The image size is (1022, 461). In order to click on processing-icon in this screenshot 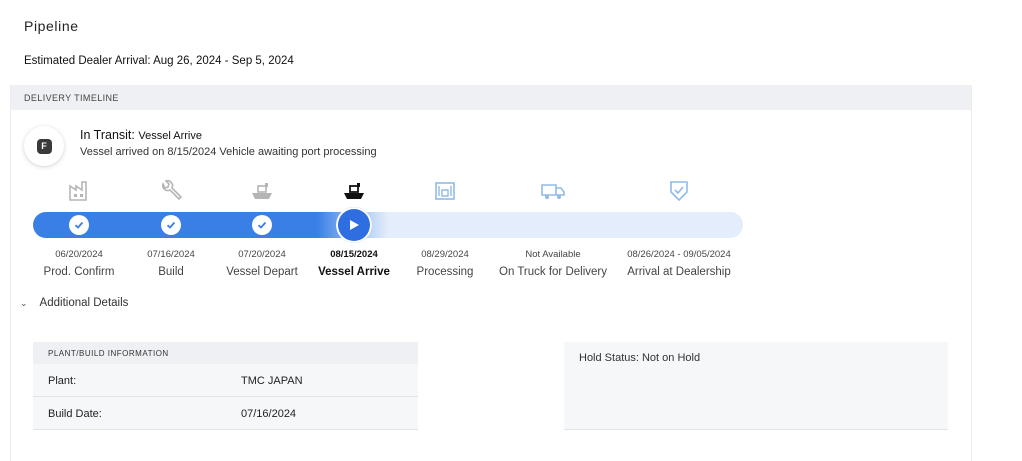, I will do `click(445, 191)`.